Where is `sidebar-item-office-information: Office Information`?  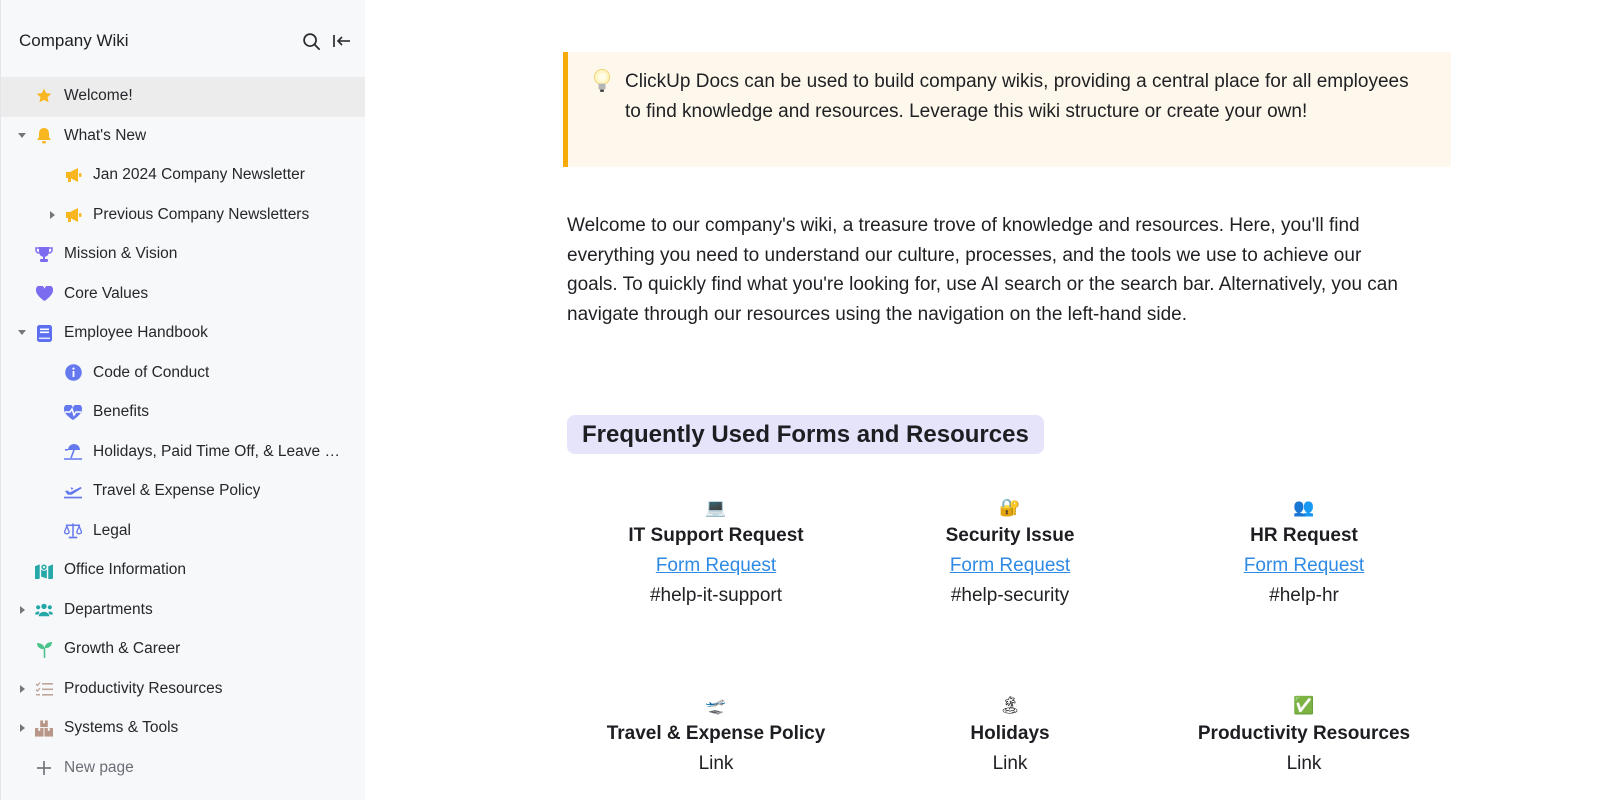
sidebar-item-office-information: Office Information is located at coordinates (183, 571).